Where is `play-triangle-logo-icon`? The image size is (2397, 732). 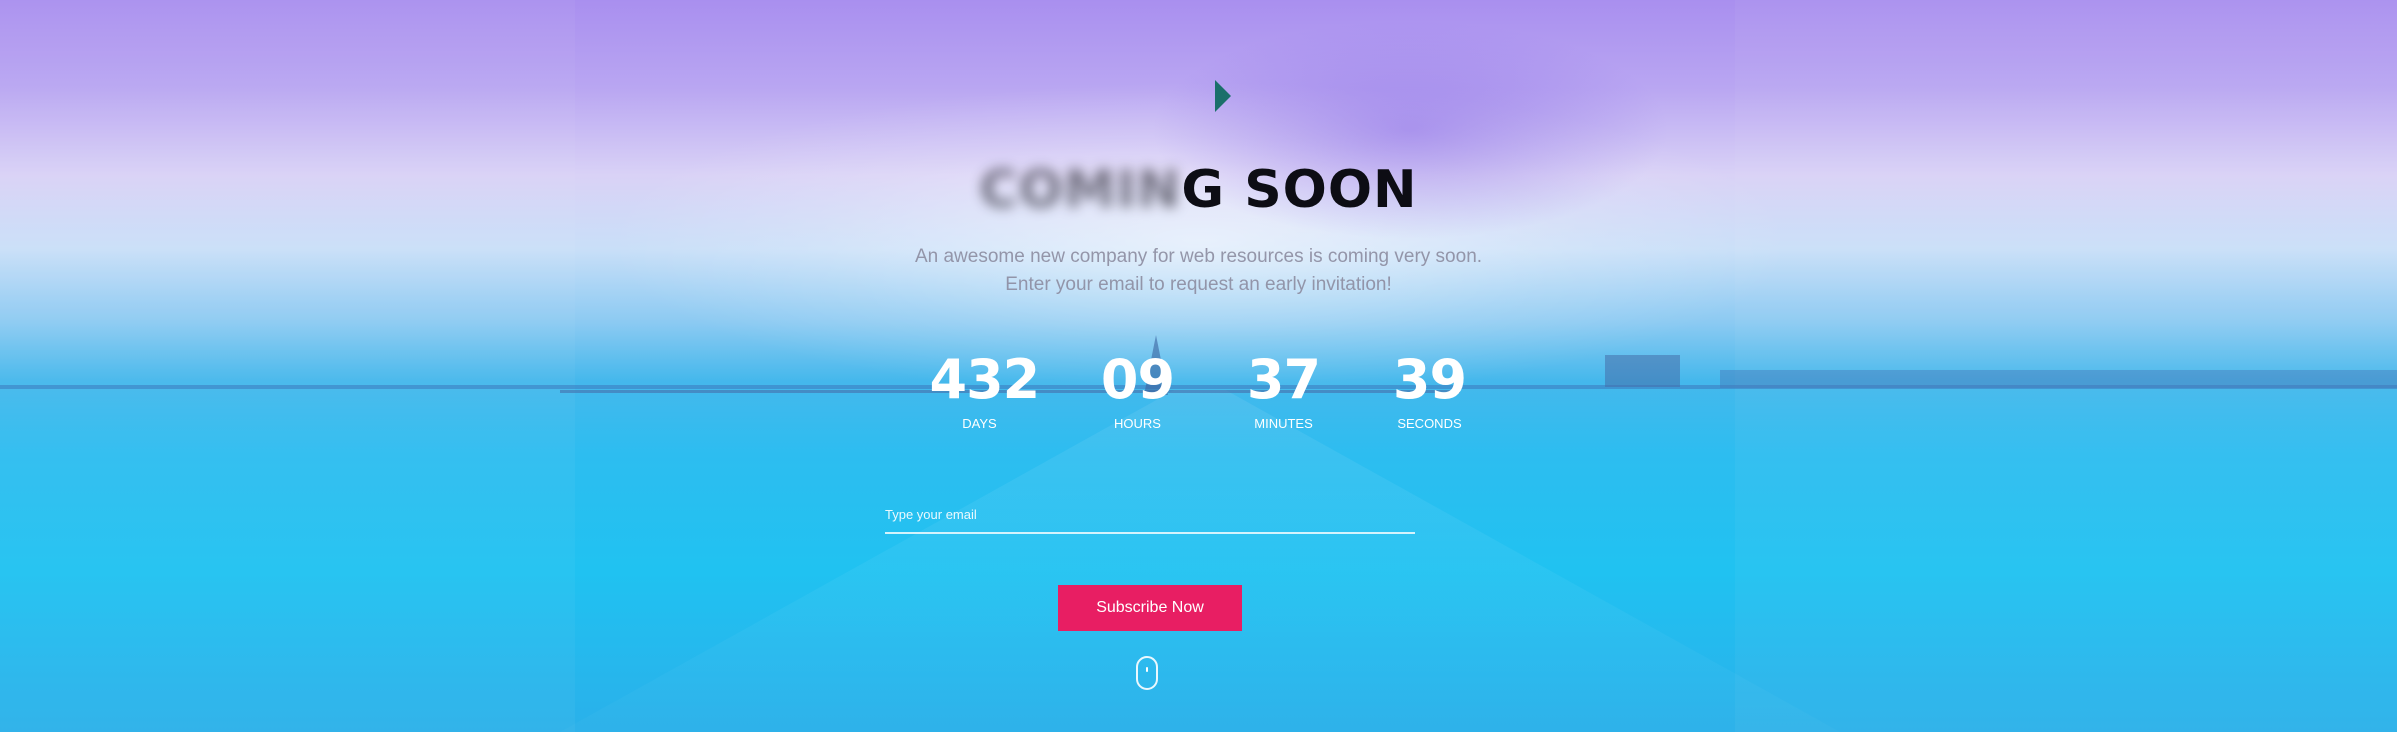 play-triangle-logo-icon is located at coordinates (1223, 96).